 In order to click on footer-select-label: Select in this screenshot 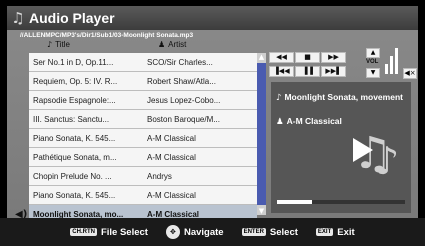, I will do `click(283, 232)`.